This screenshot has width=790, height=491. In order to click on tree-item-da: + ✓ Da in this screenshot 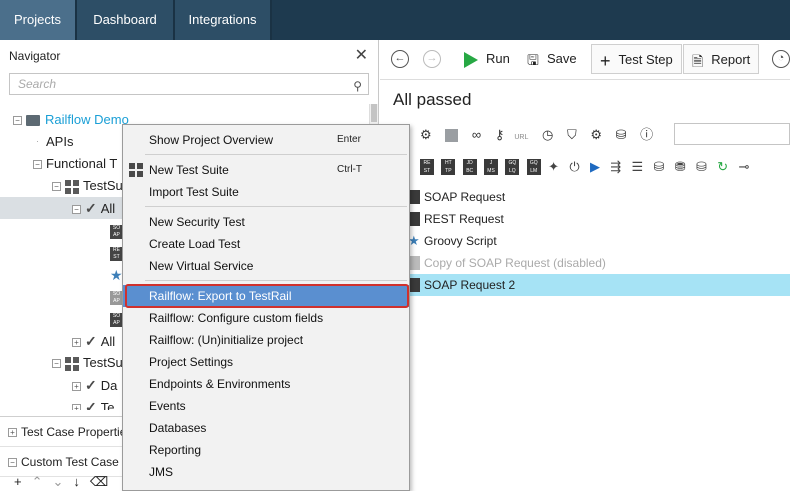, I will do `click(94, 385)`.